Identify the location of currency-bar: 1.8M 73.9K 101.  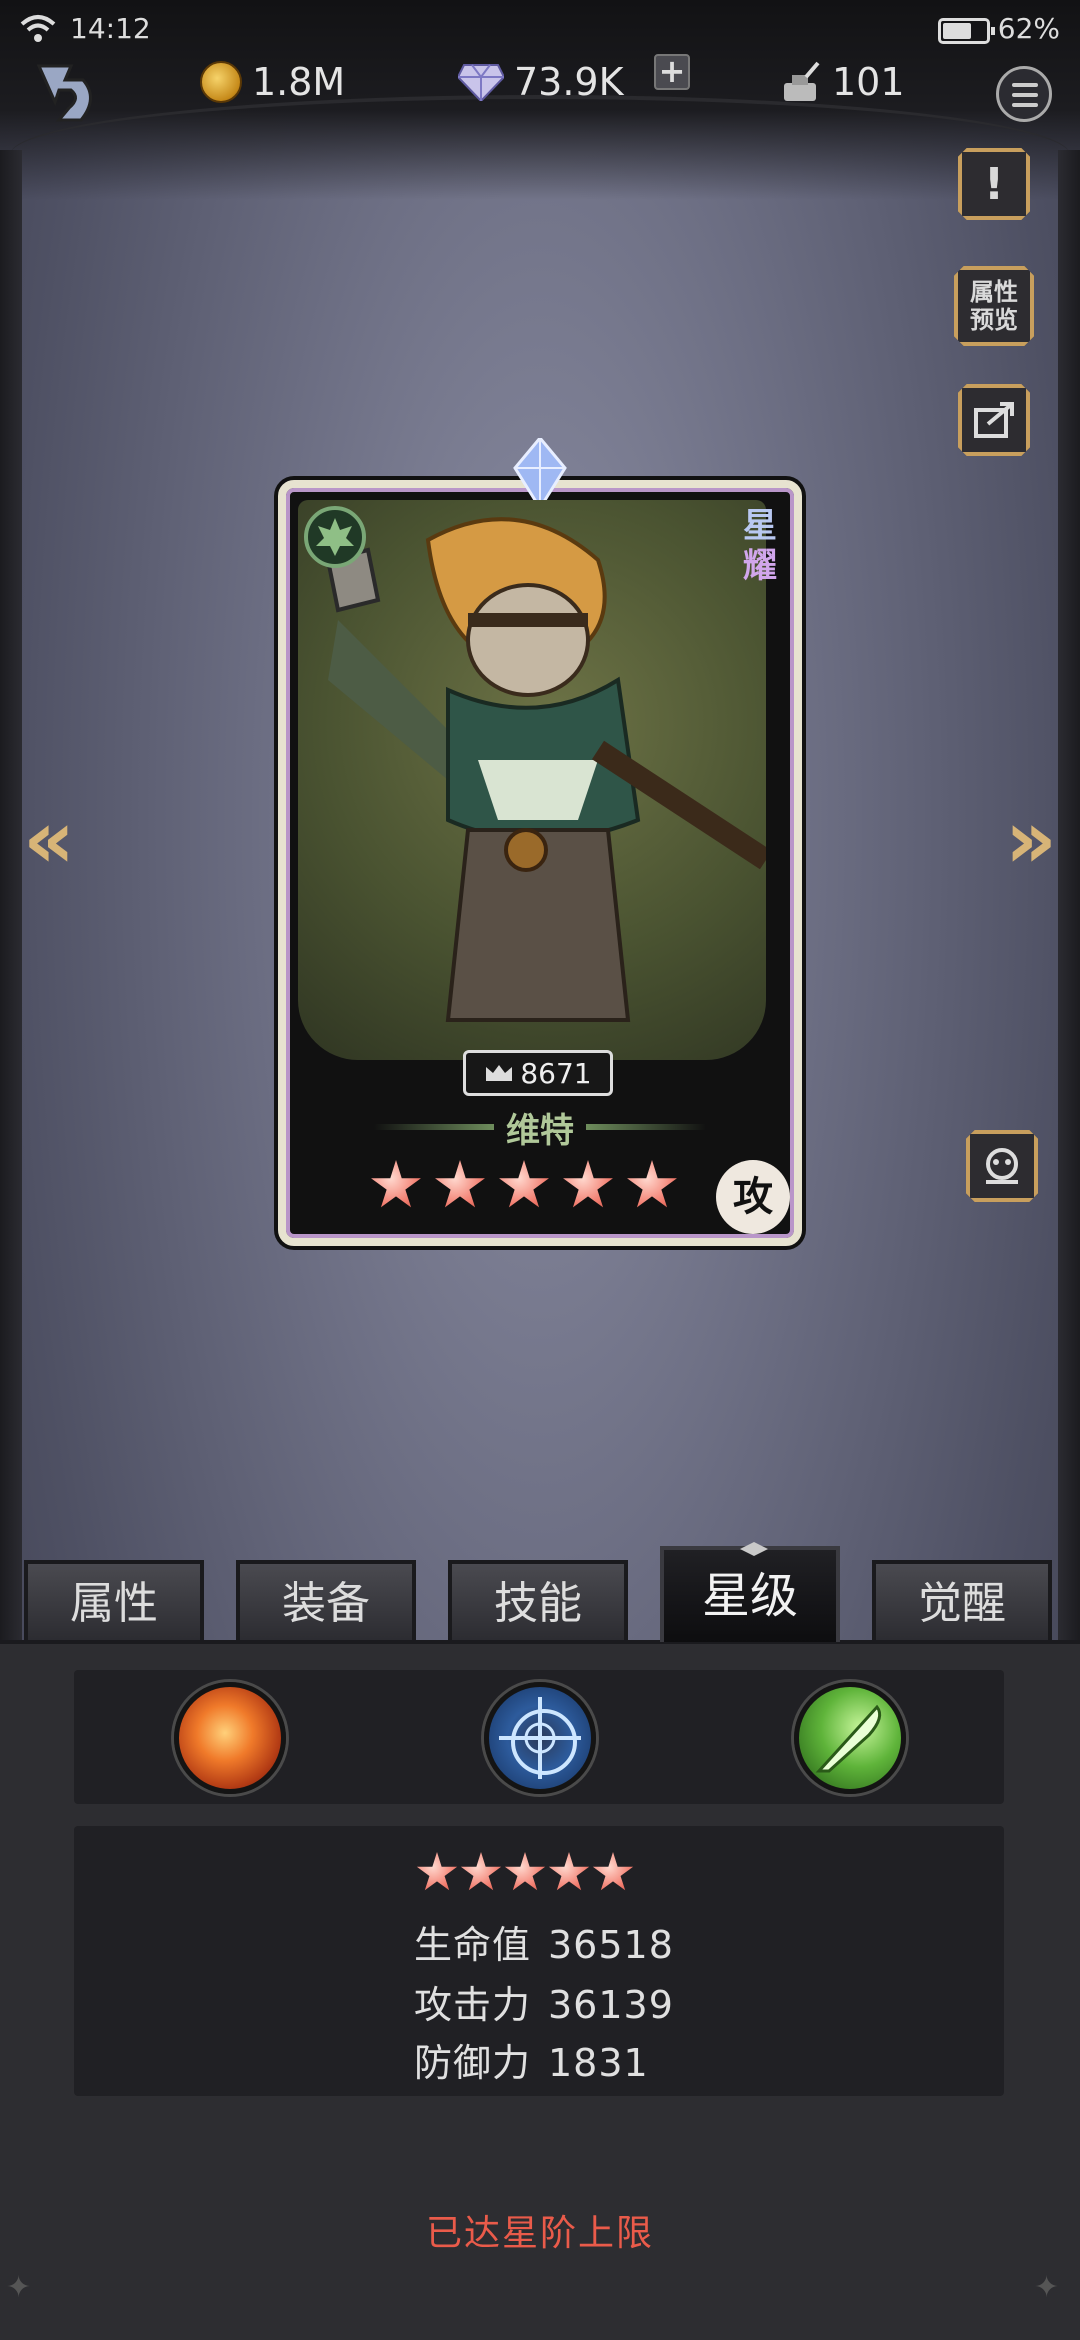
(540, 85).